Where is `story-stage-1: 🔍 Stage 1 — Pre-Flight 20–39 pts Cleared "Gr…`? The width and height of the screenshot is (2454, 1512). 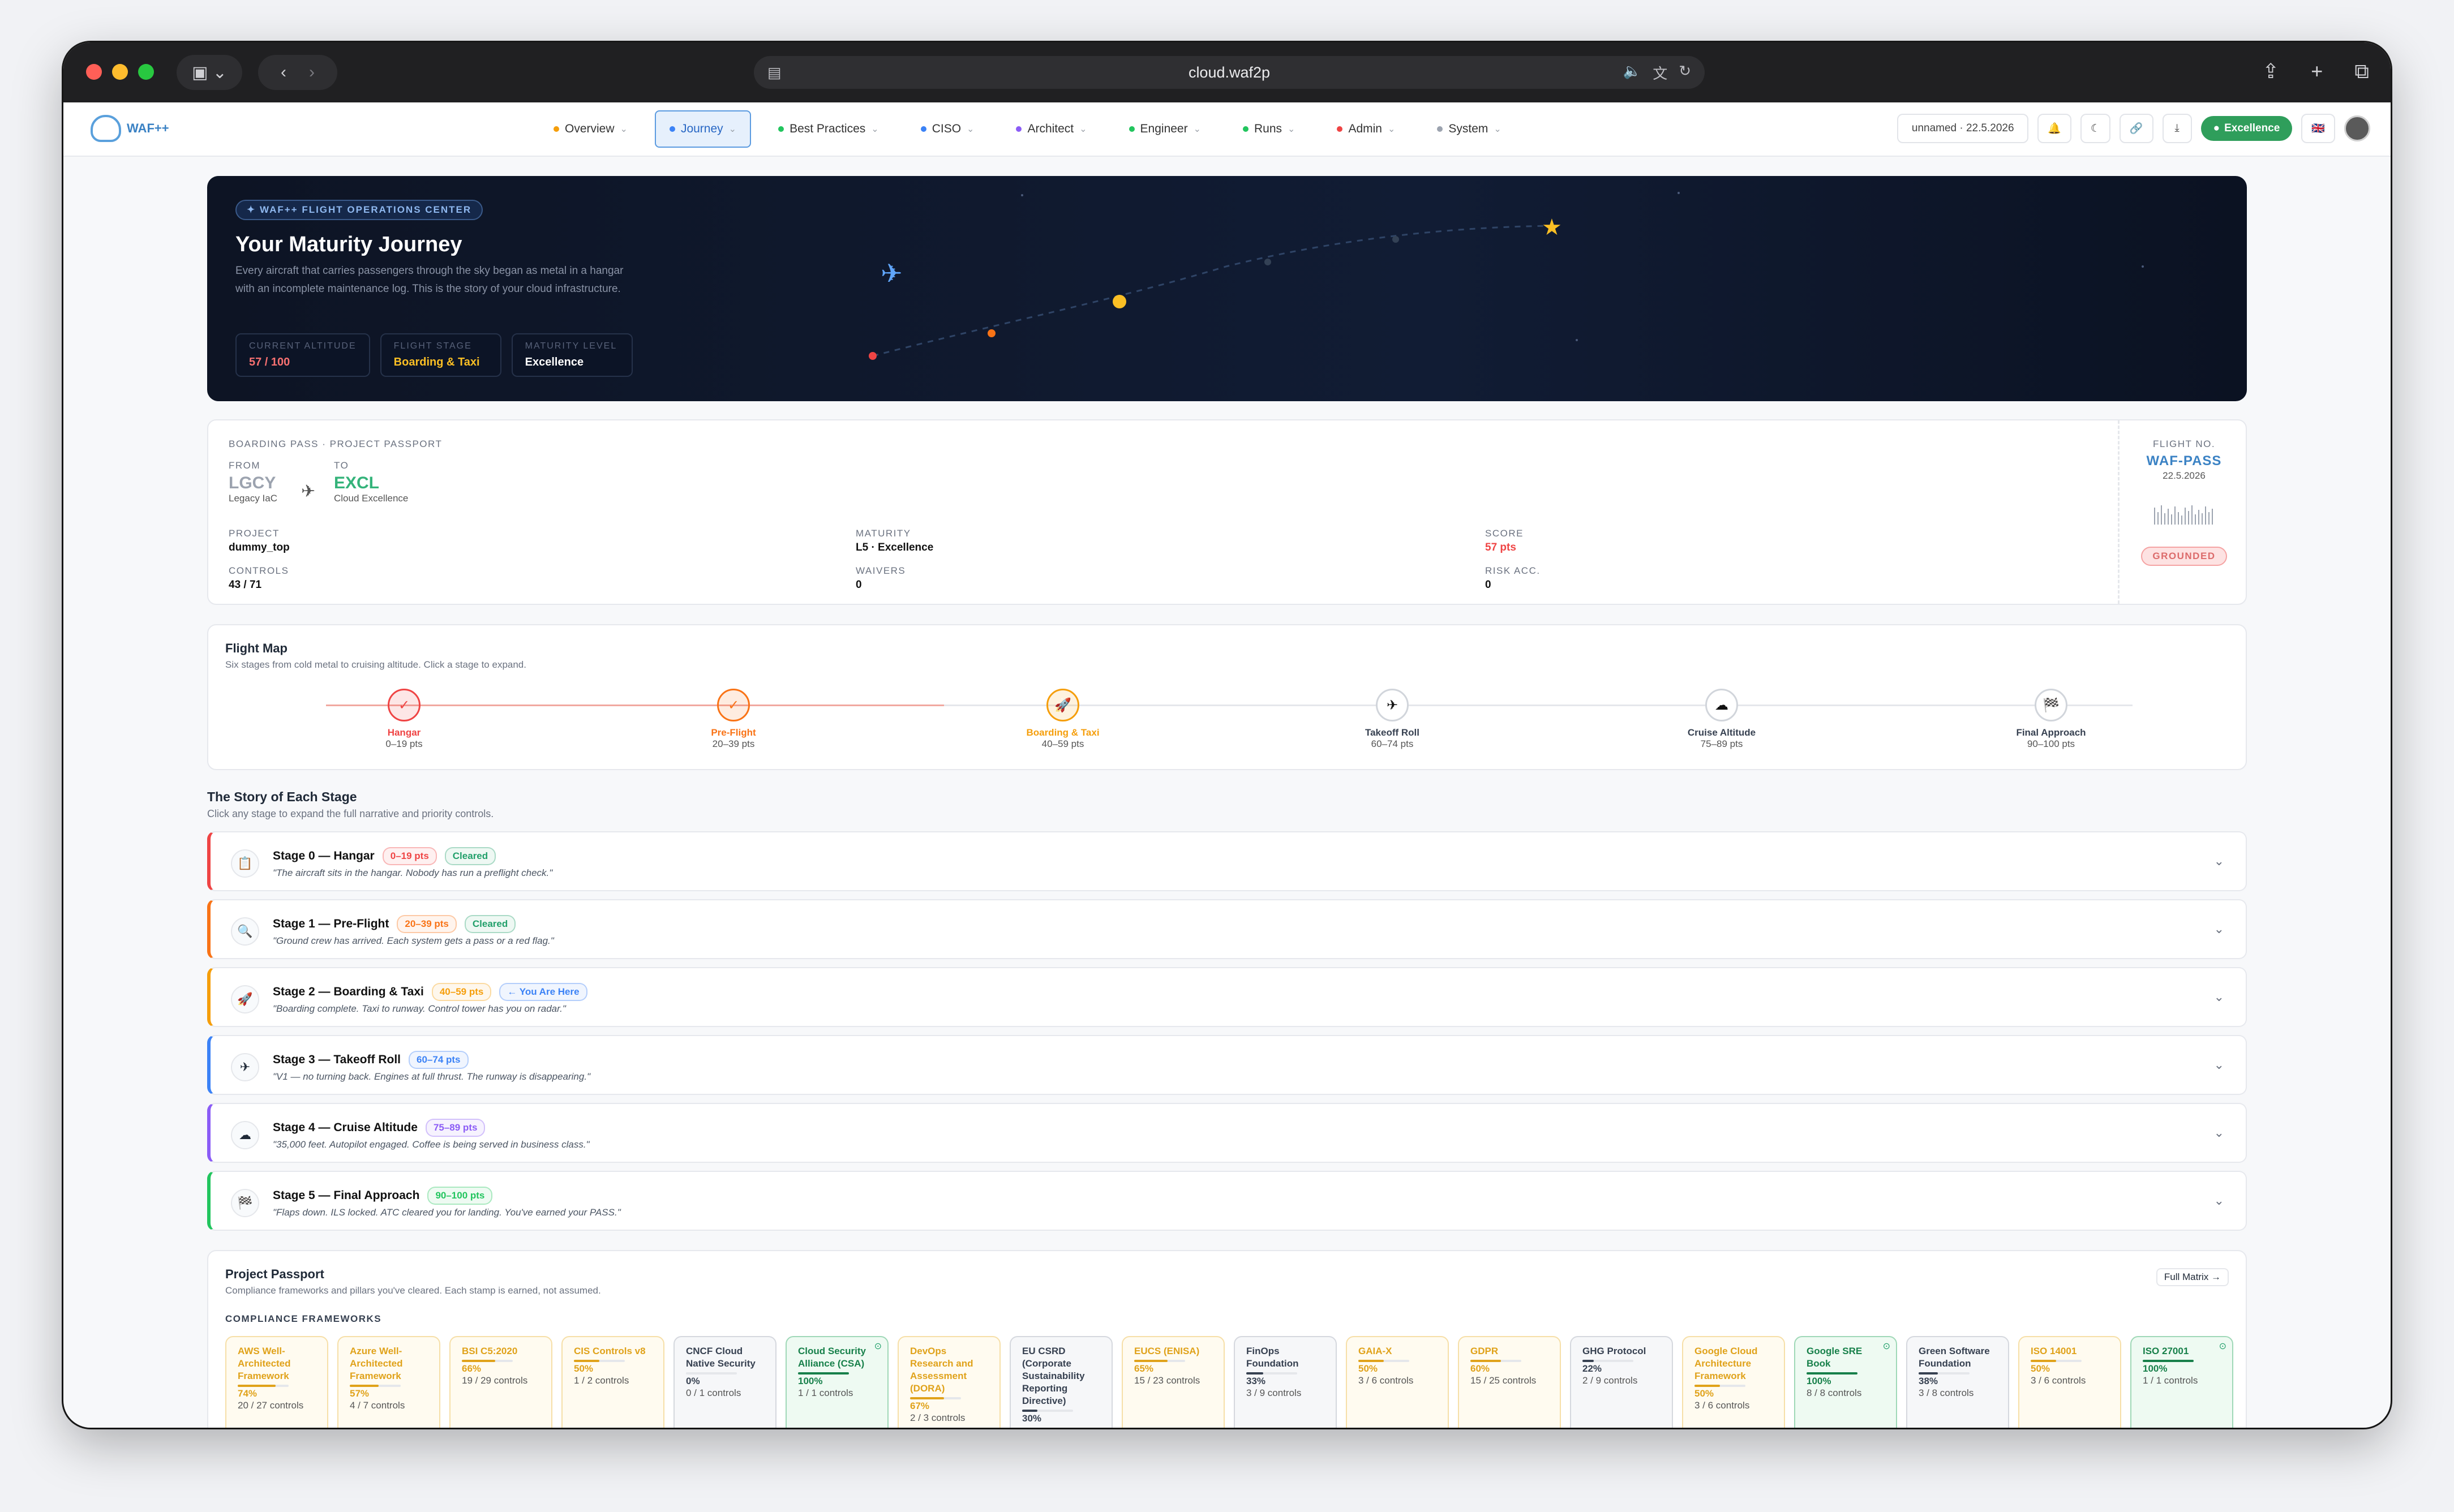 story-stage-1: 🔍 Stage 1 — Pre-Flight 20–39 pts Cleared "Gr… is located at coordinates (1227, 929).